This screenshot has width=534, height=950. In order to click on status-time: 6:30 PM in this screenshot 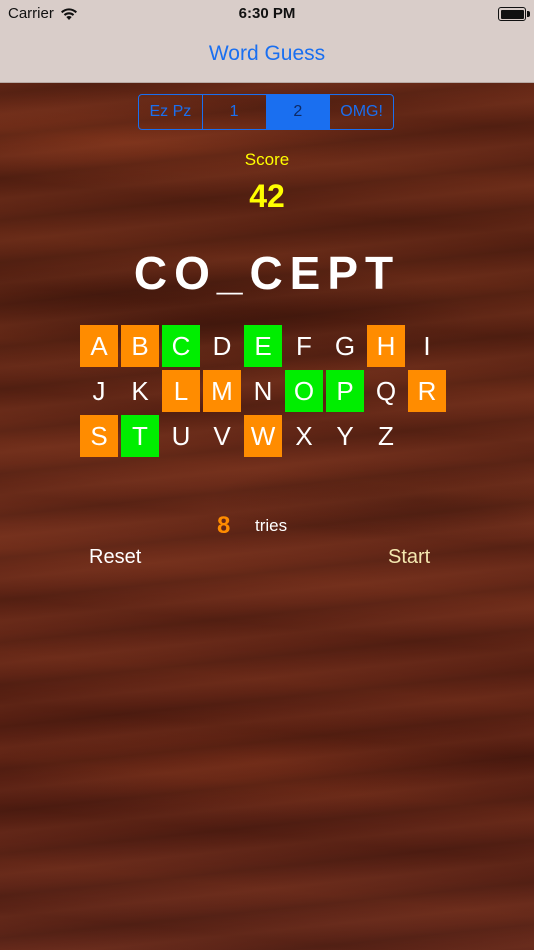, I will do `click(267, 13)`.